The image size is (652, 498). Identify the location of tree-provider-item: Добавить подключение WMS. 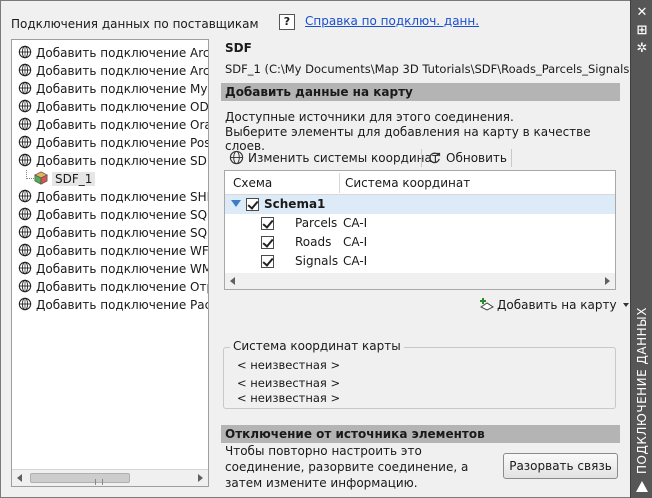
(113, 269).